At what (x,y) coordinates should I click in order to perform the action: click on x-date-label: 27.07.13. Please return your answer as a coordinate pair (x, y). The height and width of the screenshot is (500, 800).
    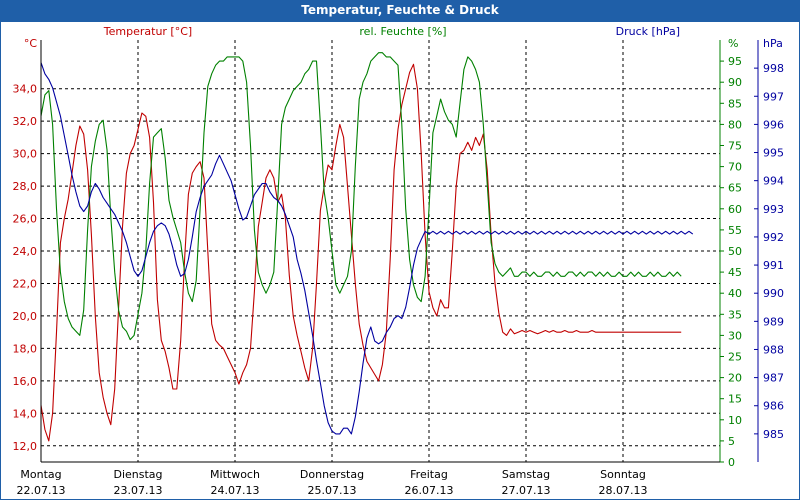
    Looking at the image, I should click on (526, 490).